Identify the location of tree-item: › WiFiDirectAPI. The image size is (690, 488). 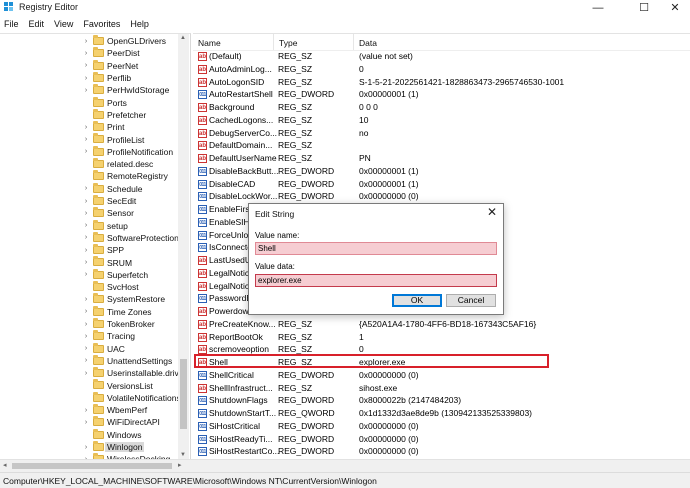
(89, 422).